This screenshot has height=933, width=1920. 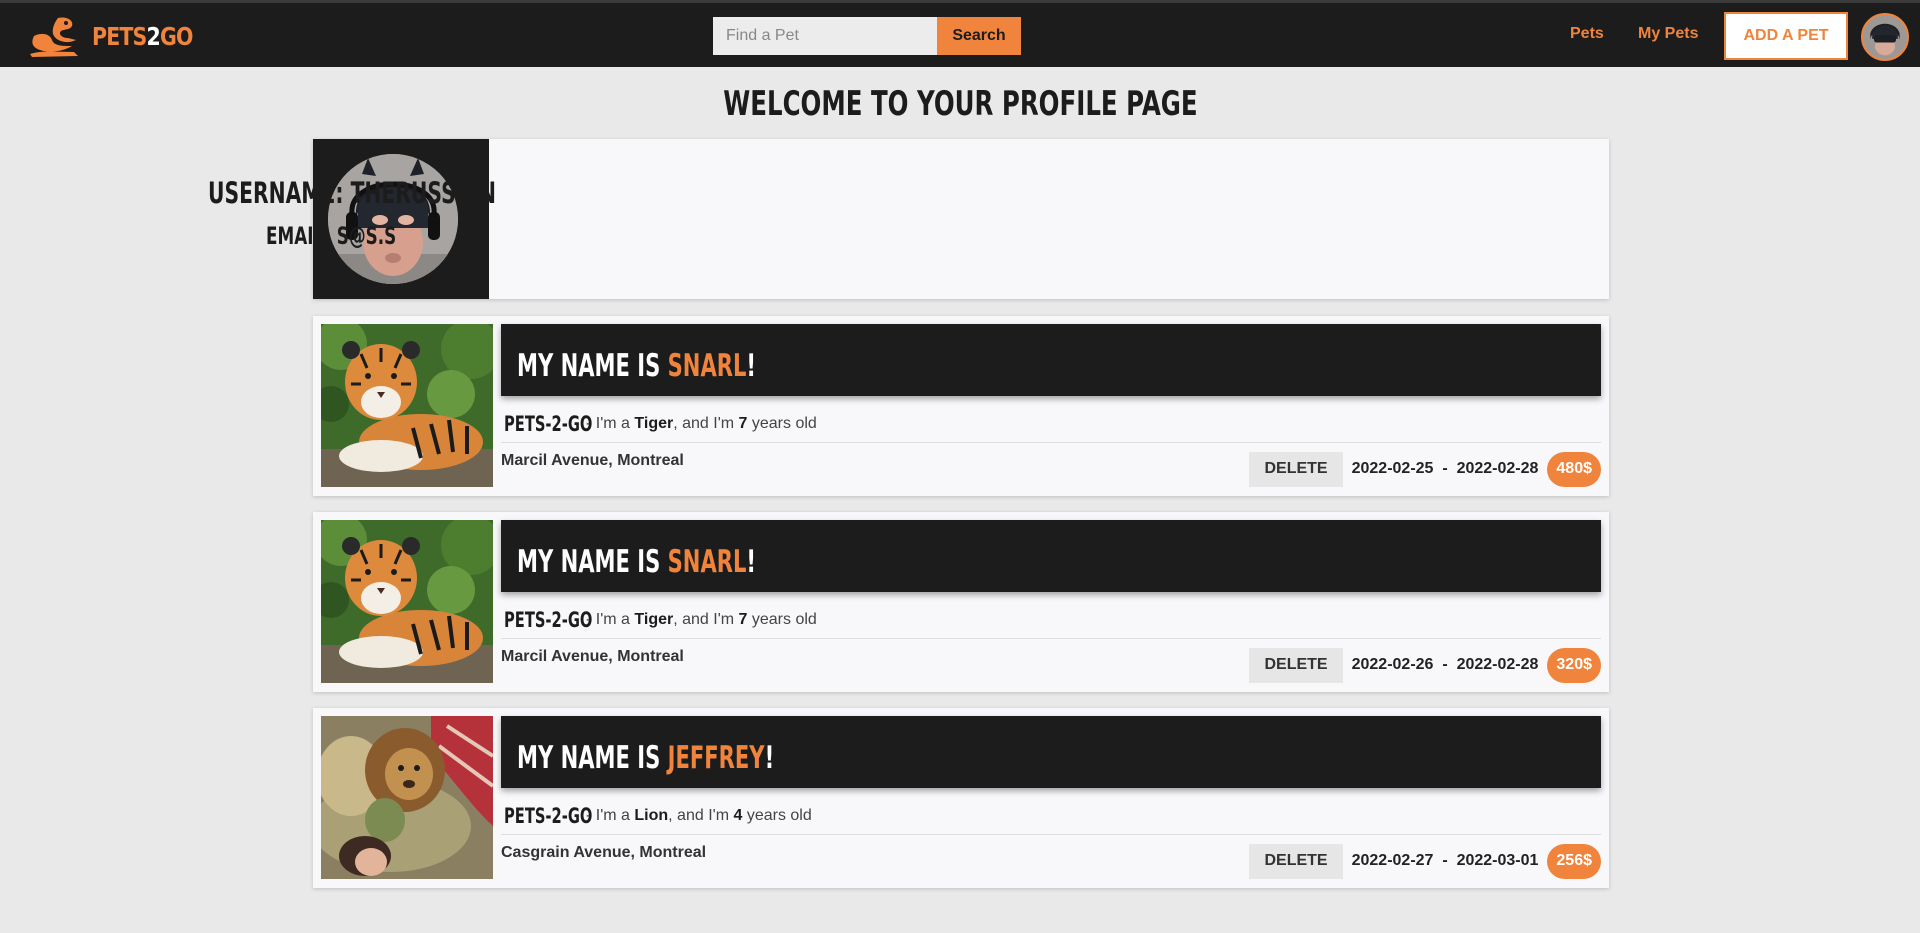 I want to click on profile-card, so click(x=961, y=219).